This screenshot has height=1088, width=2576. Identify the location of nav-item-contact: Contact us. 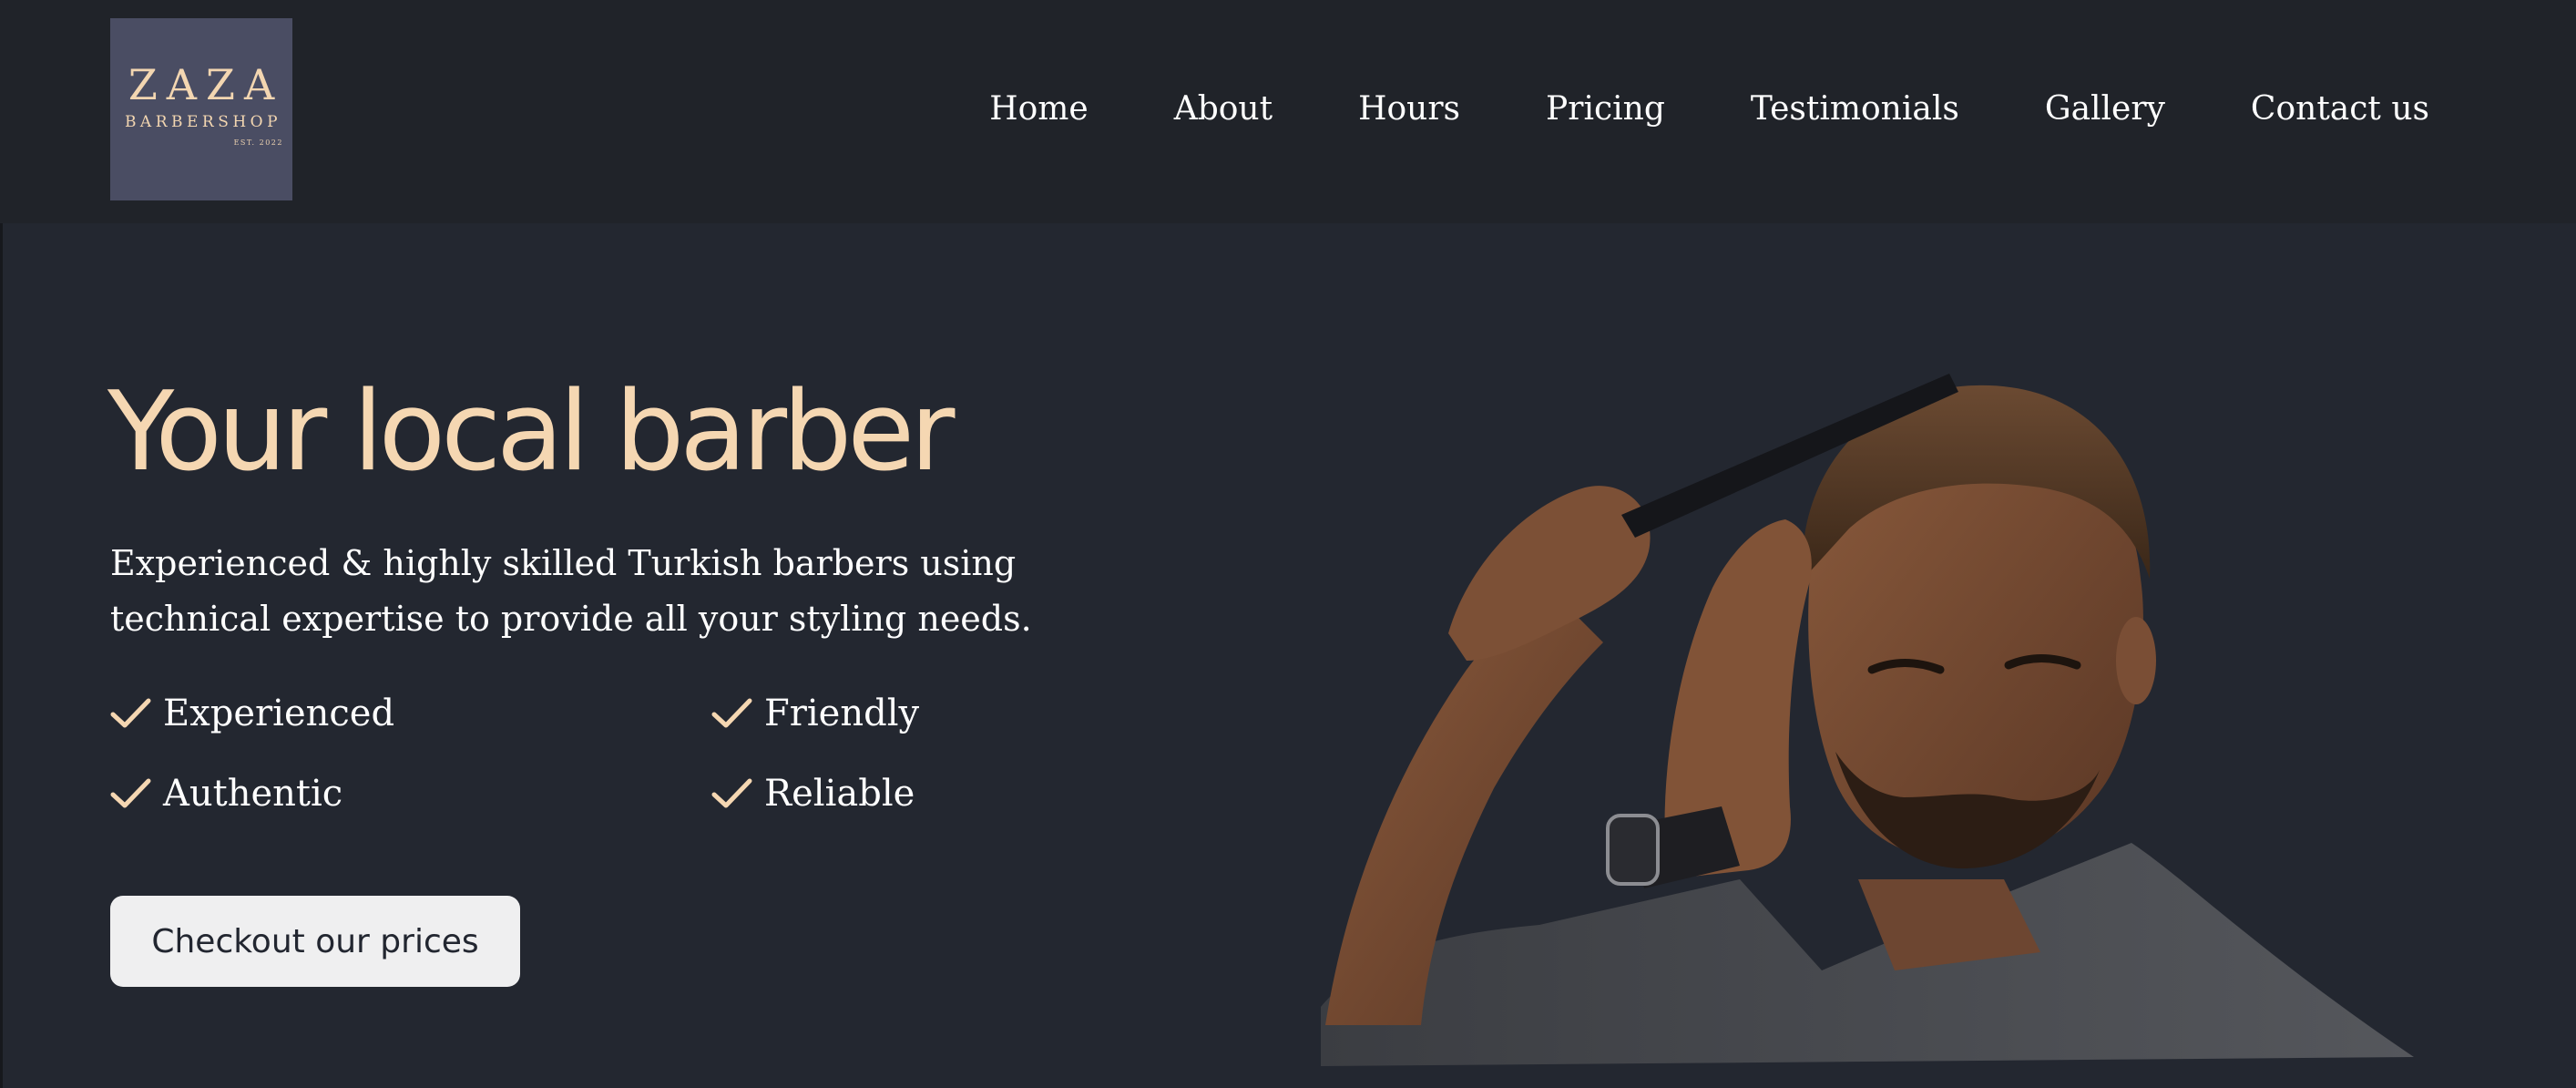
(2340, 109).